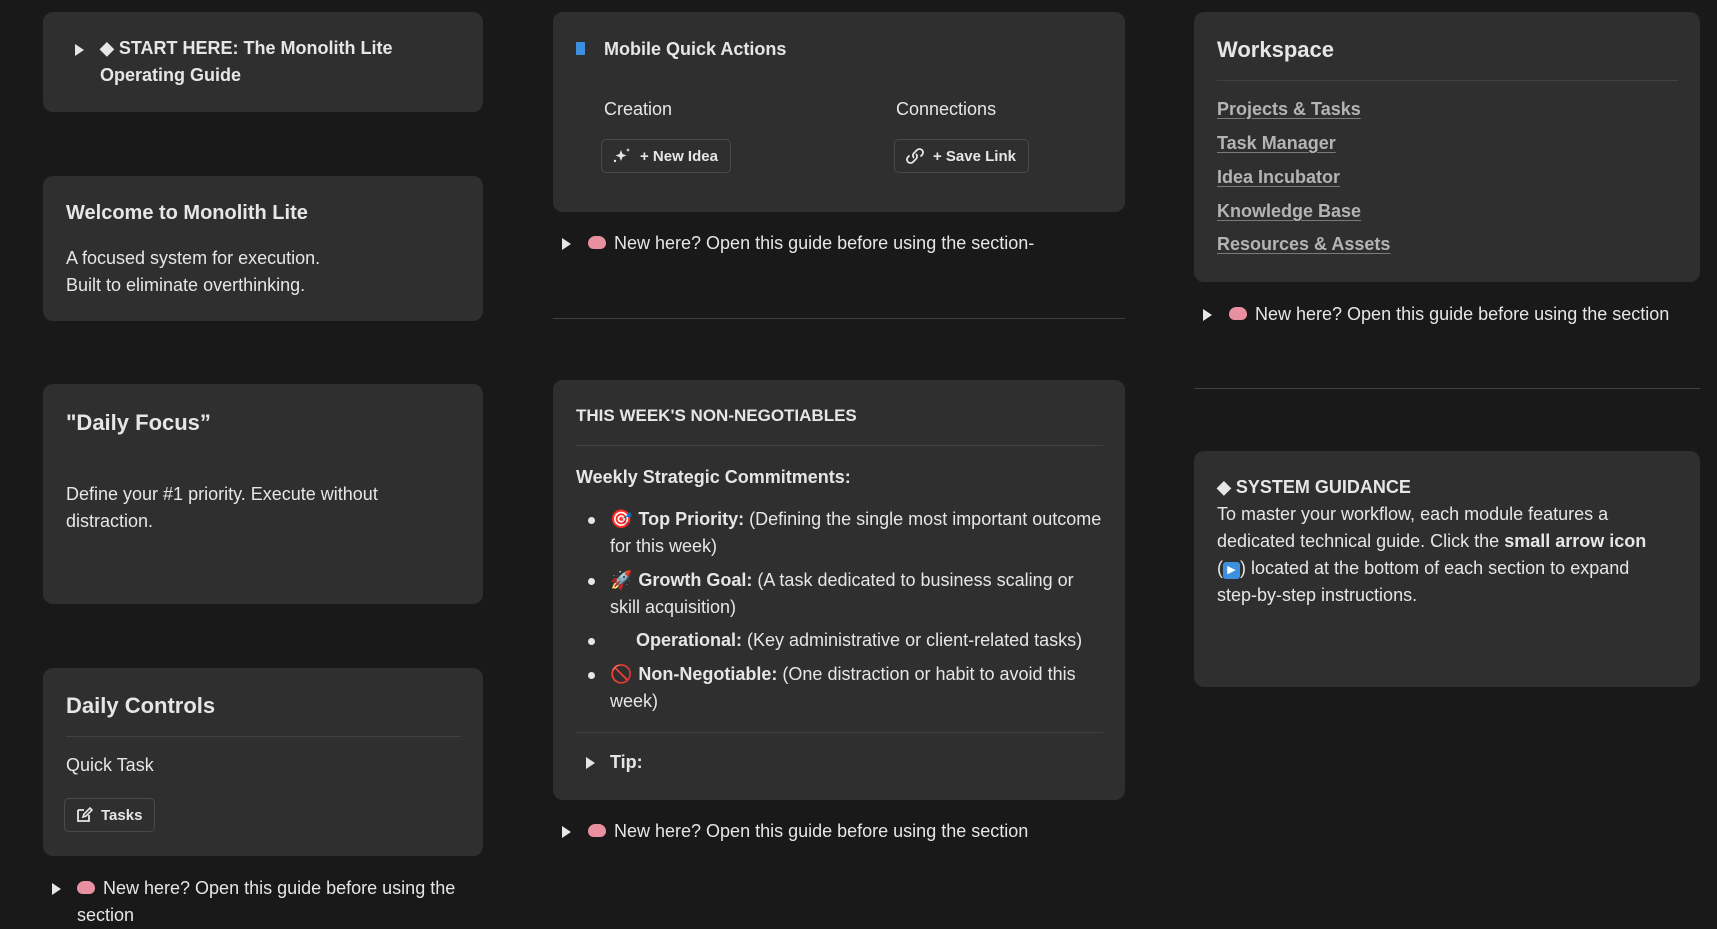 This screenshot has width=1717, height=929. I want to click on tasks-button: Tasks, so click(110, 815).